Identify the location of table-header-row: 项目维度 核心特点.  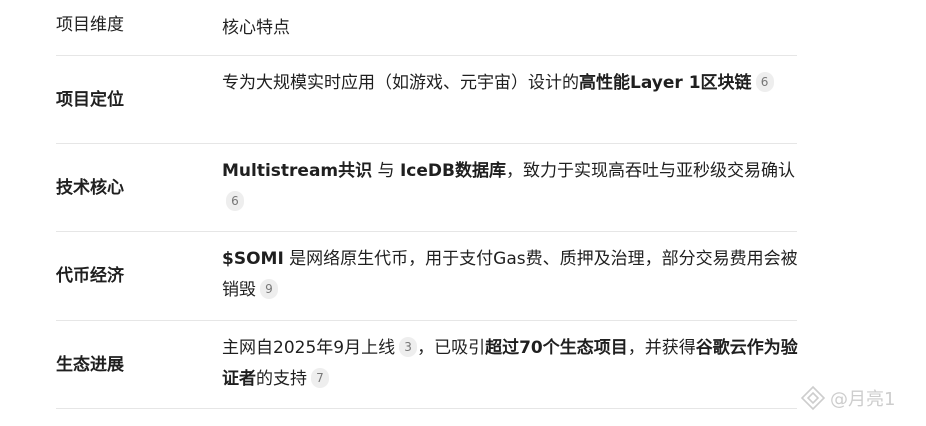
(426, 28).